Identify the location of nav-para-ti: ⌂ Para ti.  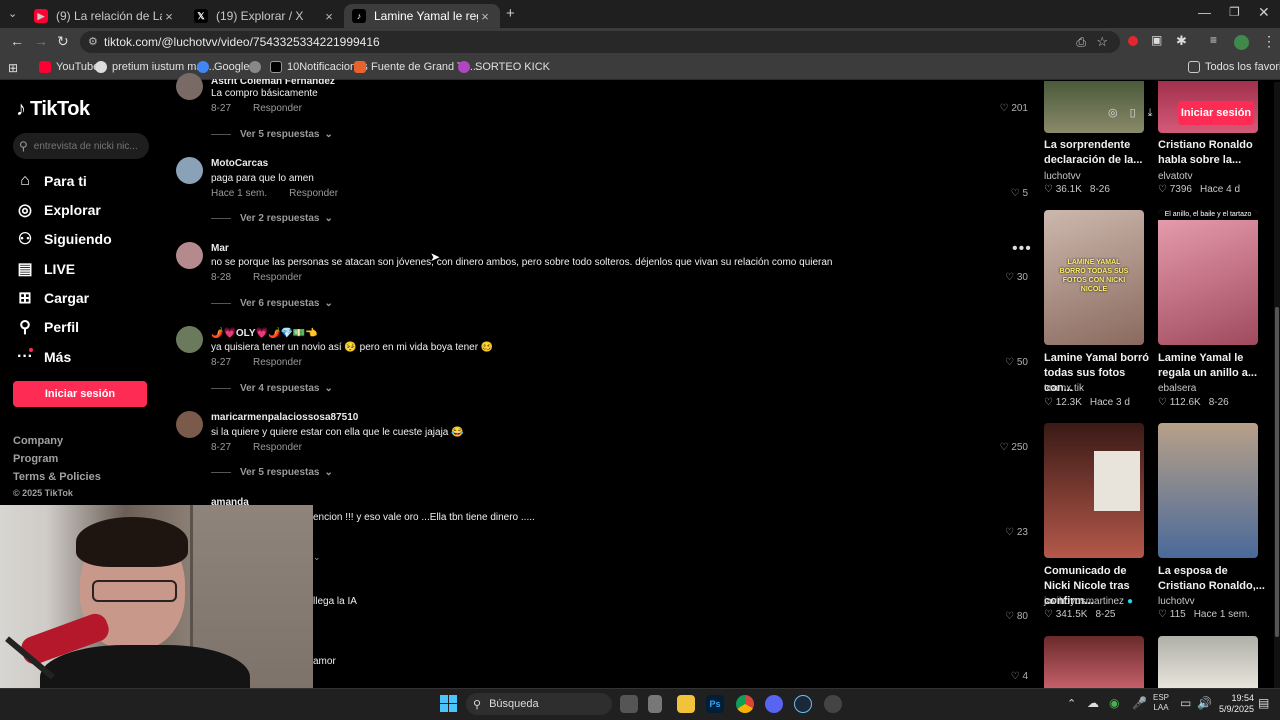
(51, 181).